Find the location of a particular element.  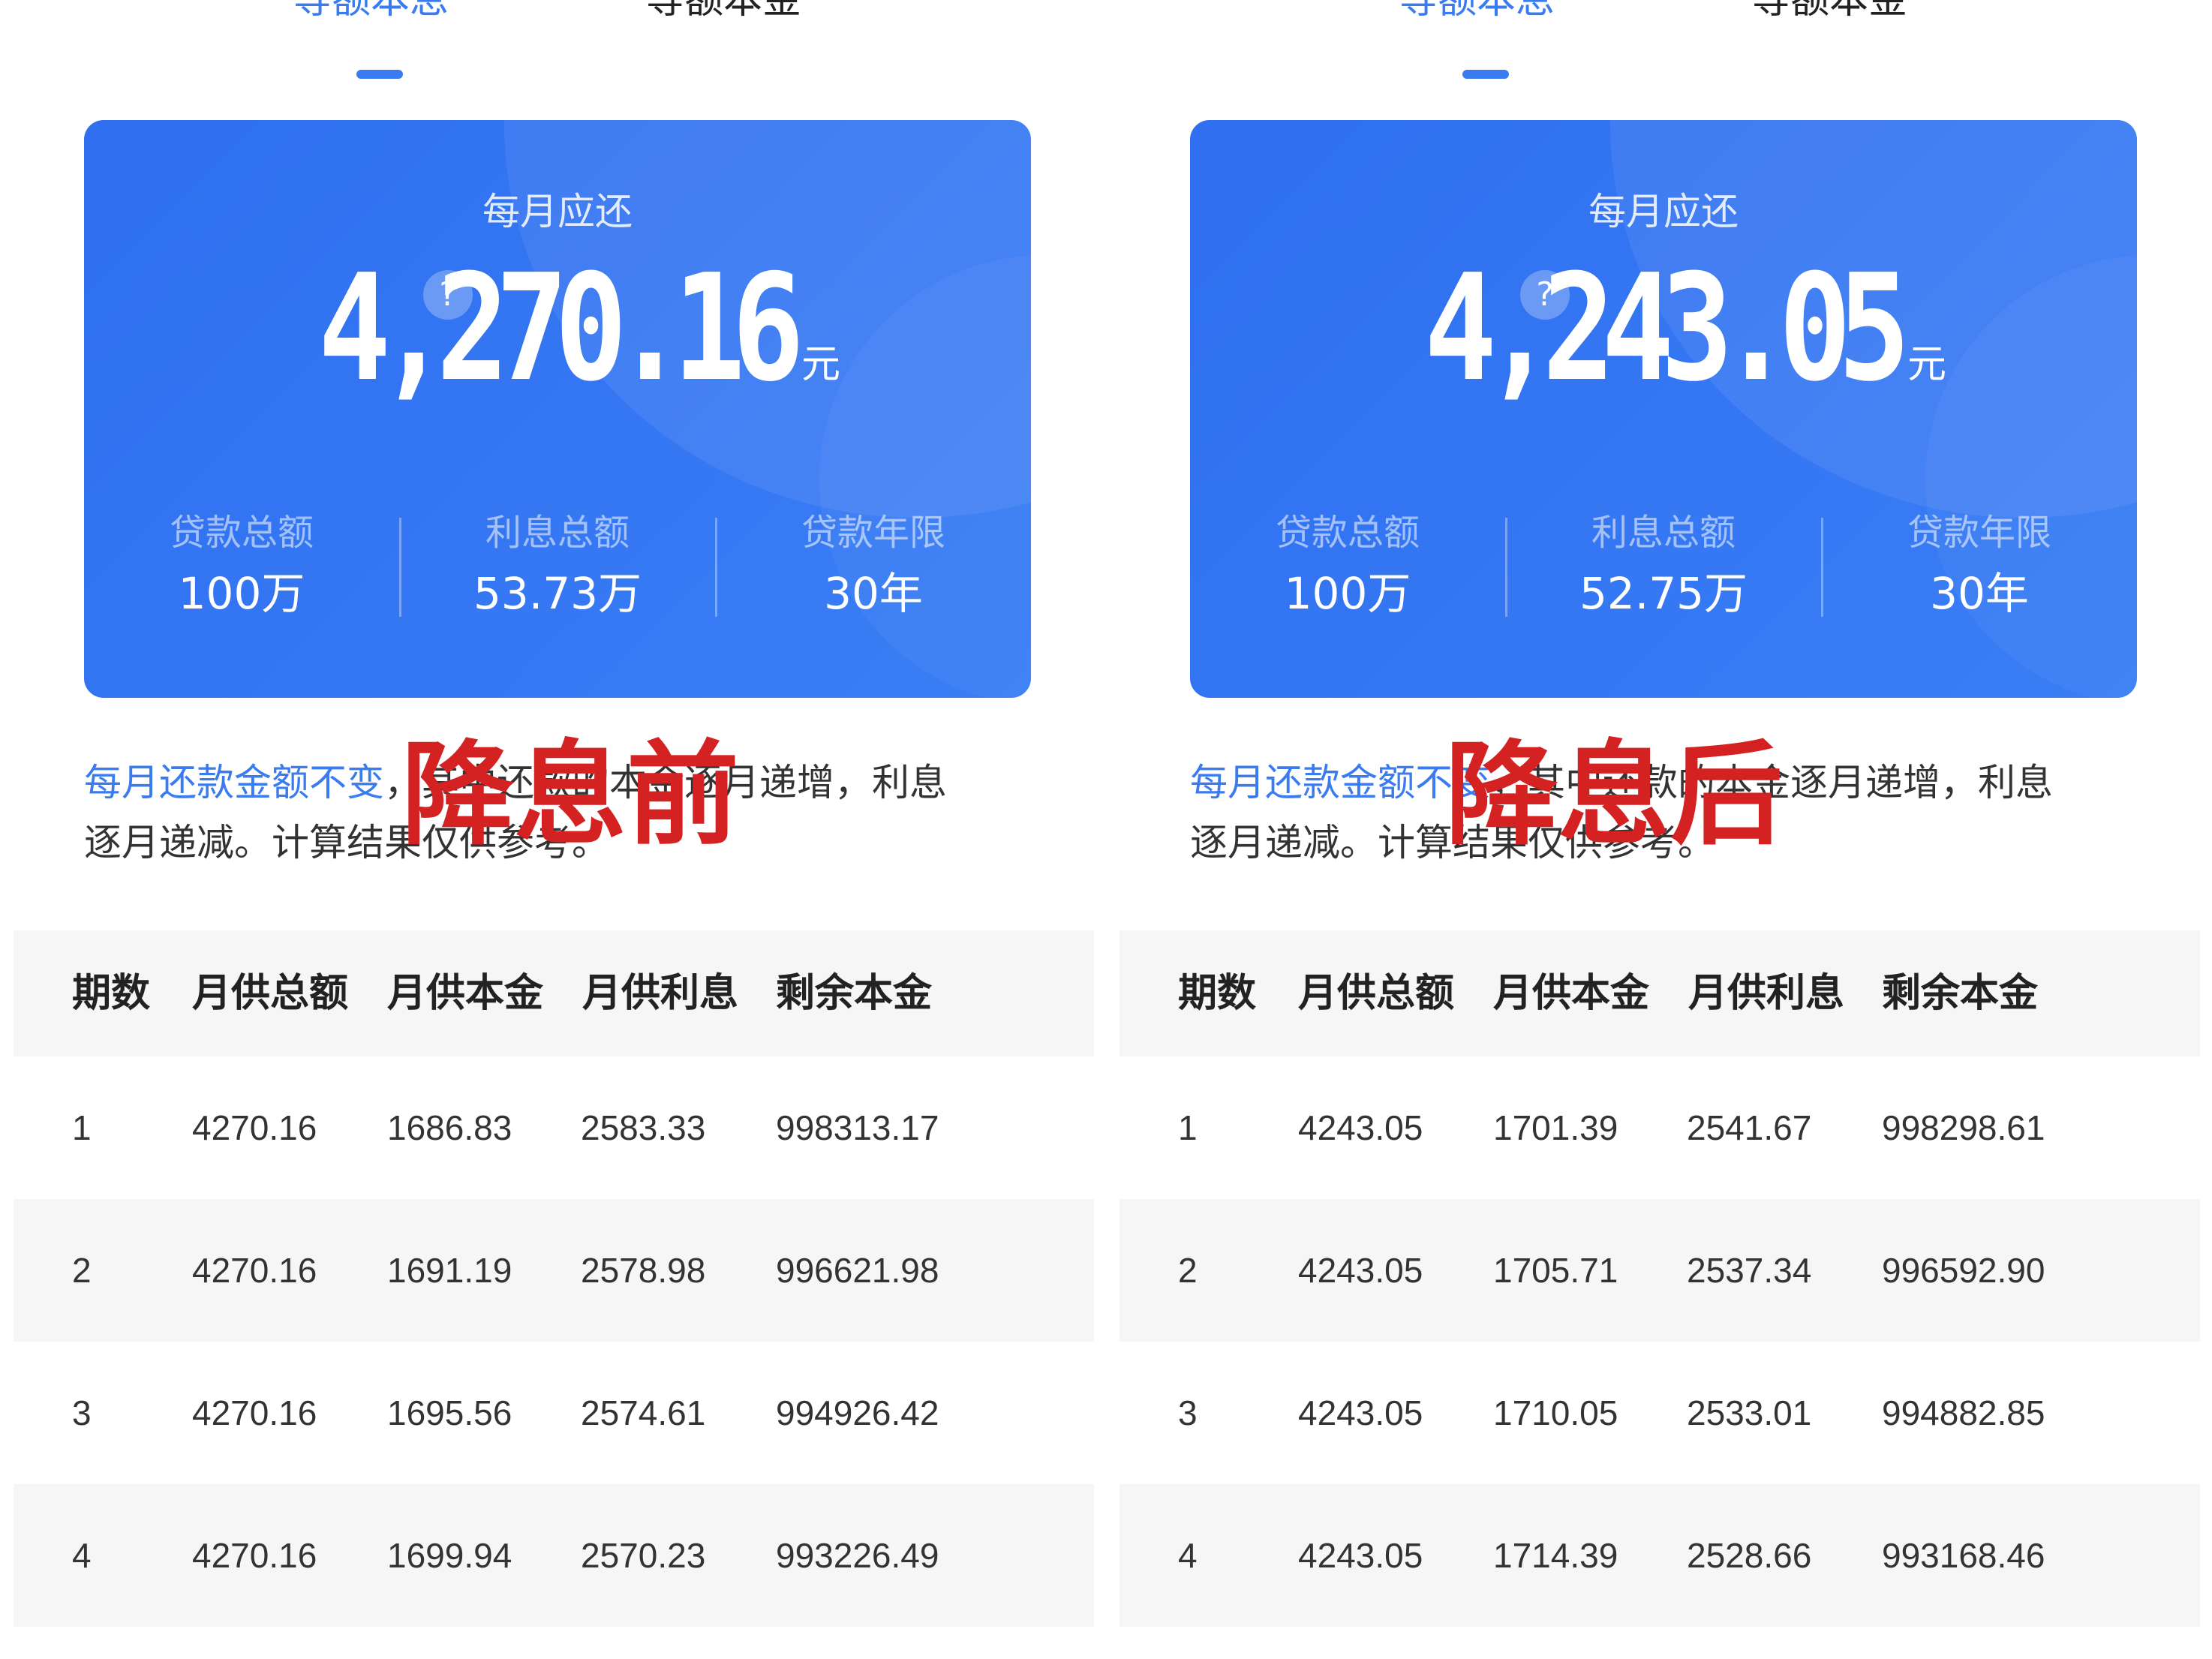

cell-monthly-principal: 1699.94 is located at coordinates (449, 1555).